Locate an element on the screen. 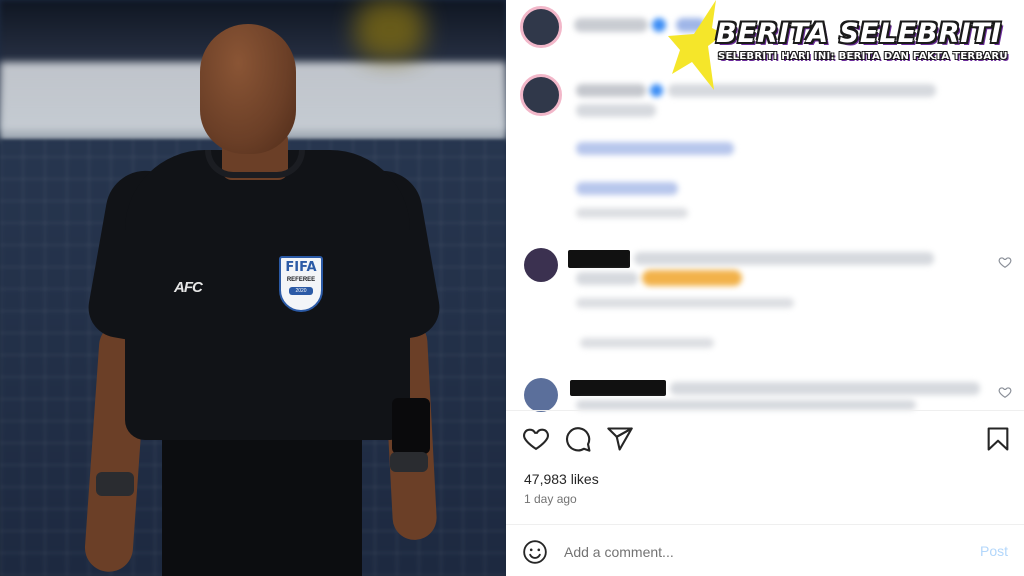 This screenshot has width=1024, height=576. comment-bar: Post is located at coordinates (765, 550).